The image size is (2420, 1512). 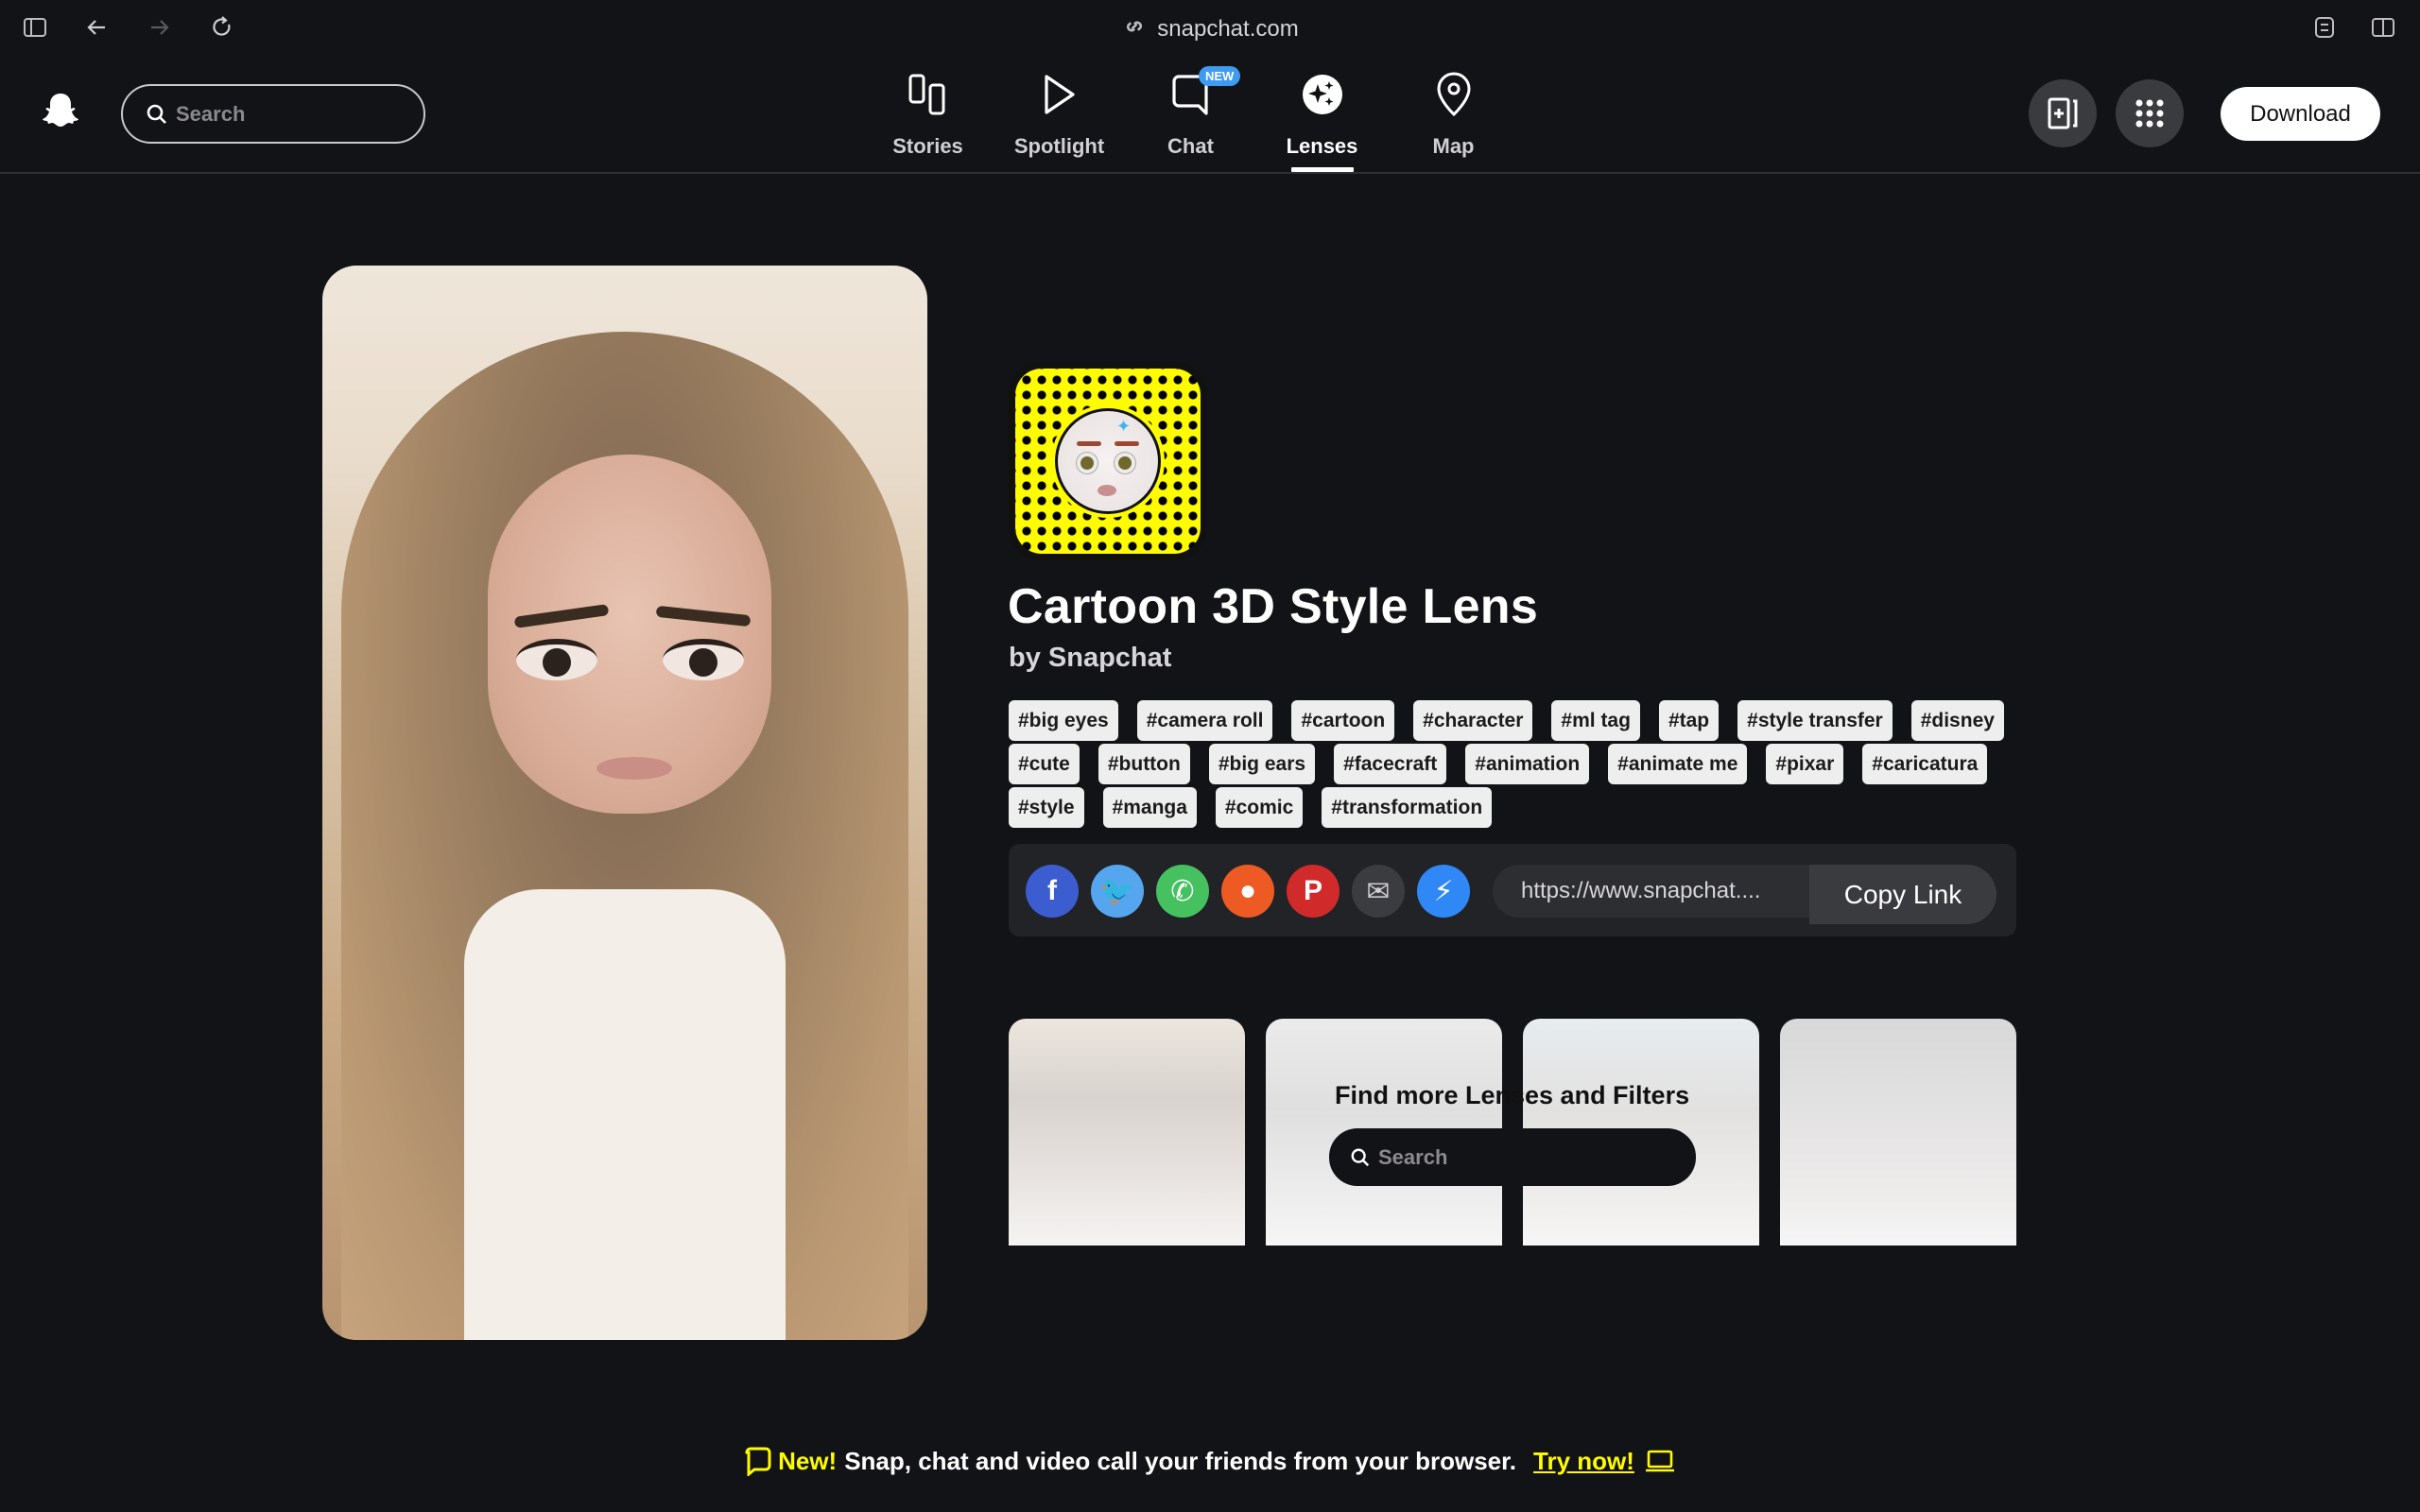 What do you see at coordinates (1378, 891) in the screenshot?
I see `email-share-icon: ✉` at bounding box center [1378, 891].